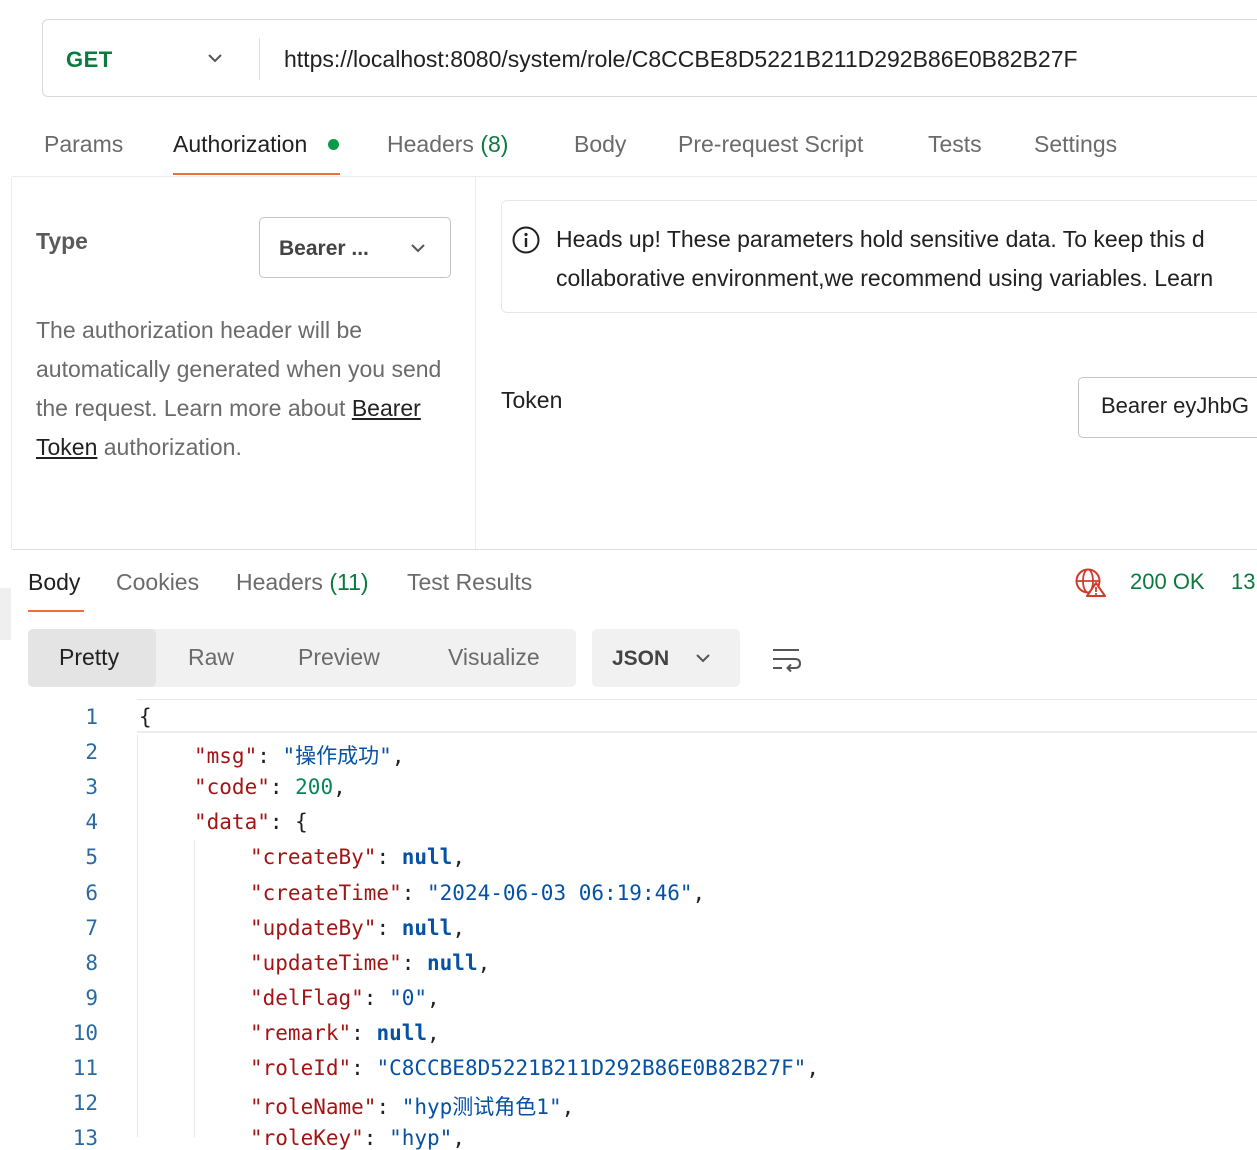  Describe the element at coordinates (91, 787) in the screenshot. I see `line-number: 3` at that location.